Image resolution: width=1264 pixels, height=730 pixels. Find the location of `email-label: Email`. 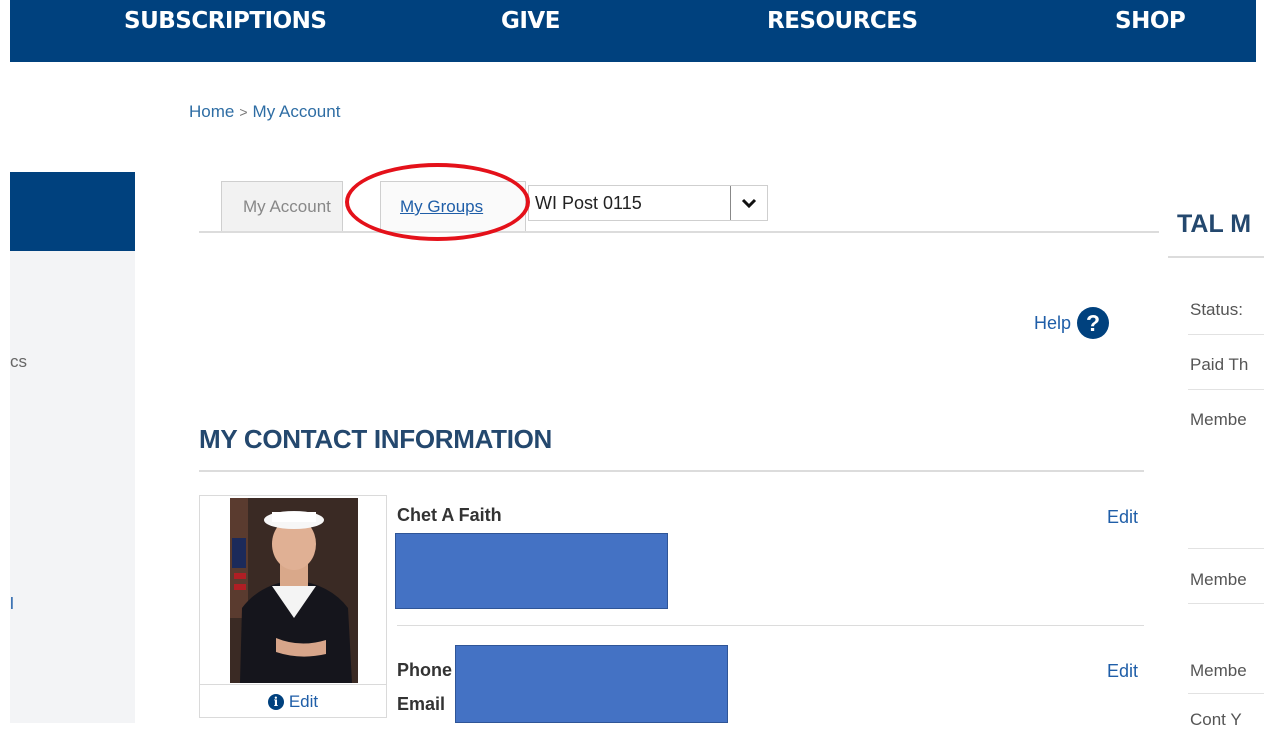

email-label: Email is located at coordinates (421, 704).